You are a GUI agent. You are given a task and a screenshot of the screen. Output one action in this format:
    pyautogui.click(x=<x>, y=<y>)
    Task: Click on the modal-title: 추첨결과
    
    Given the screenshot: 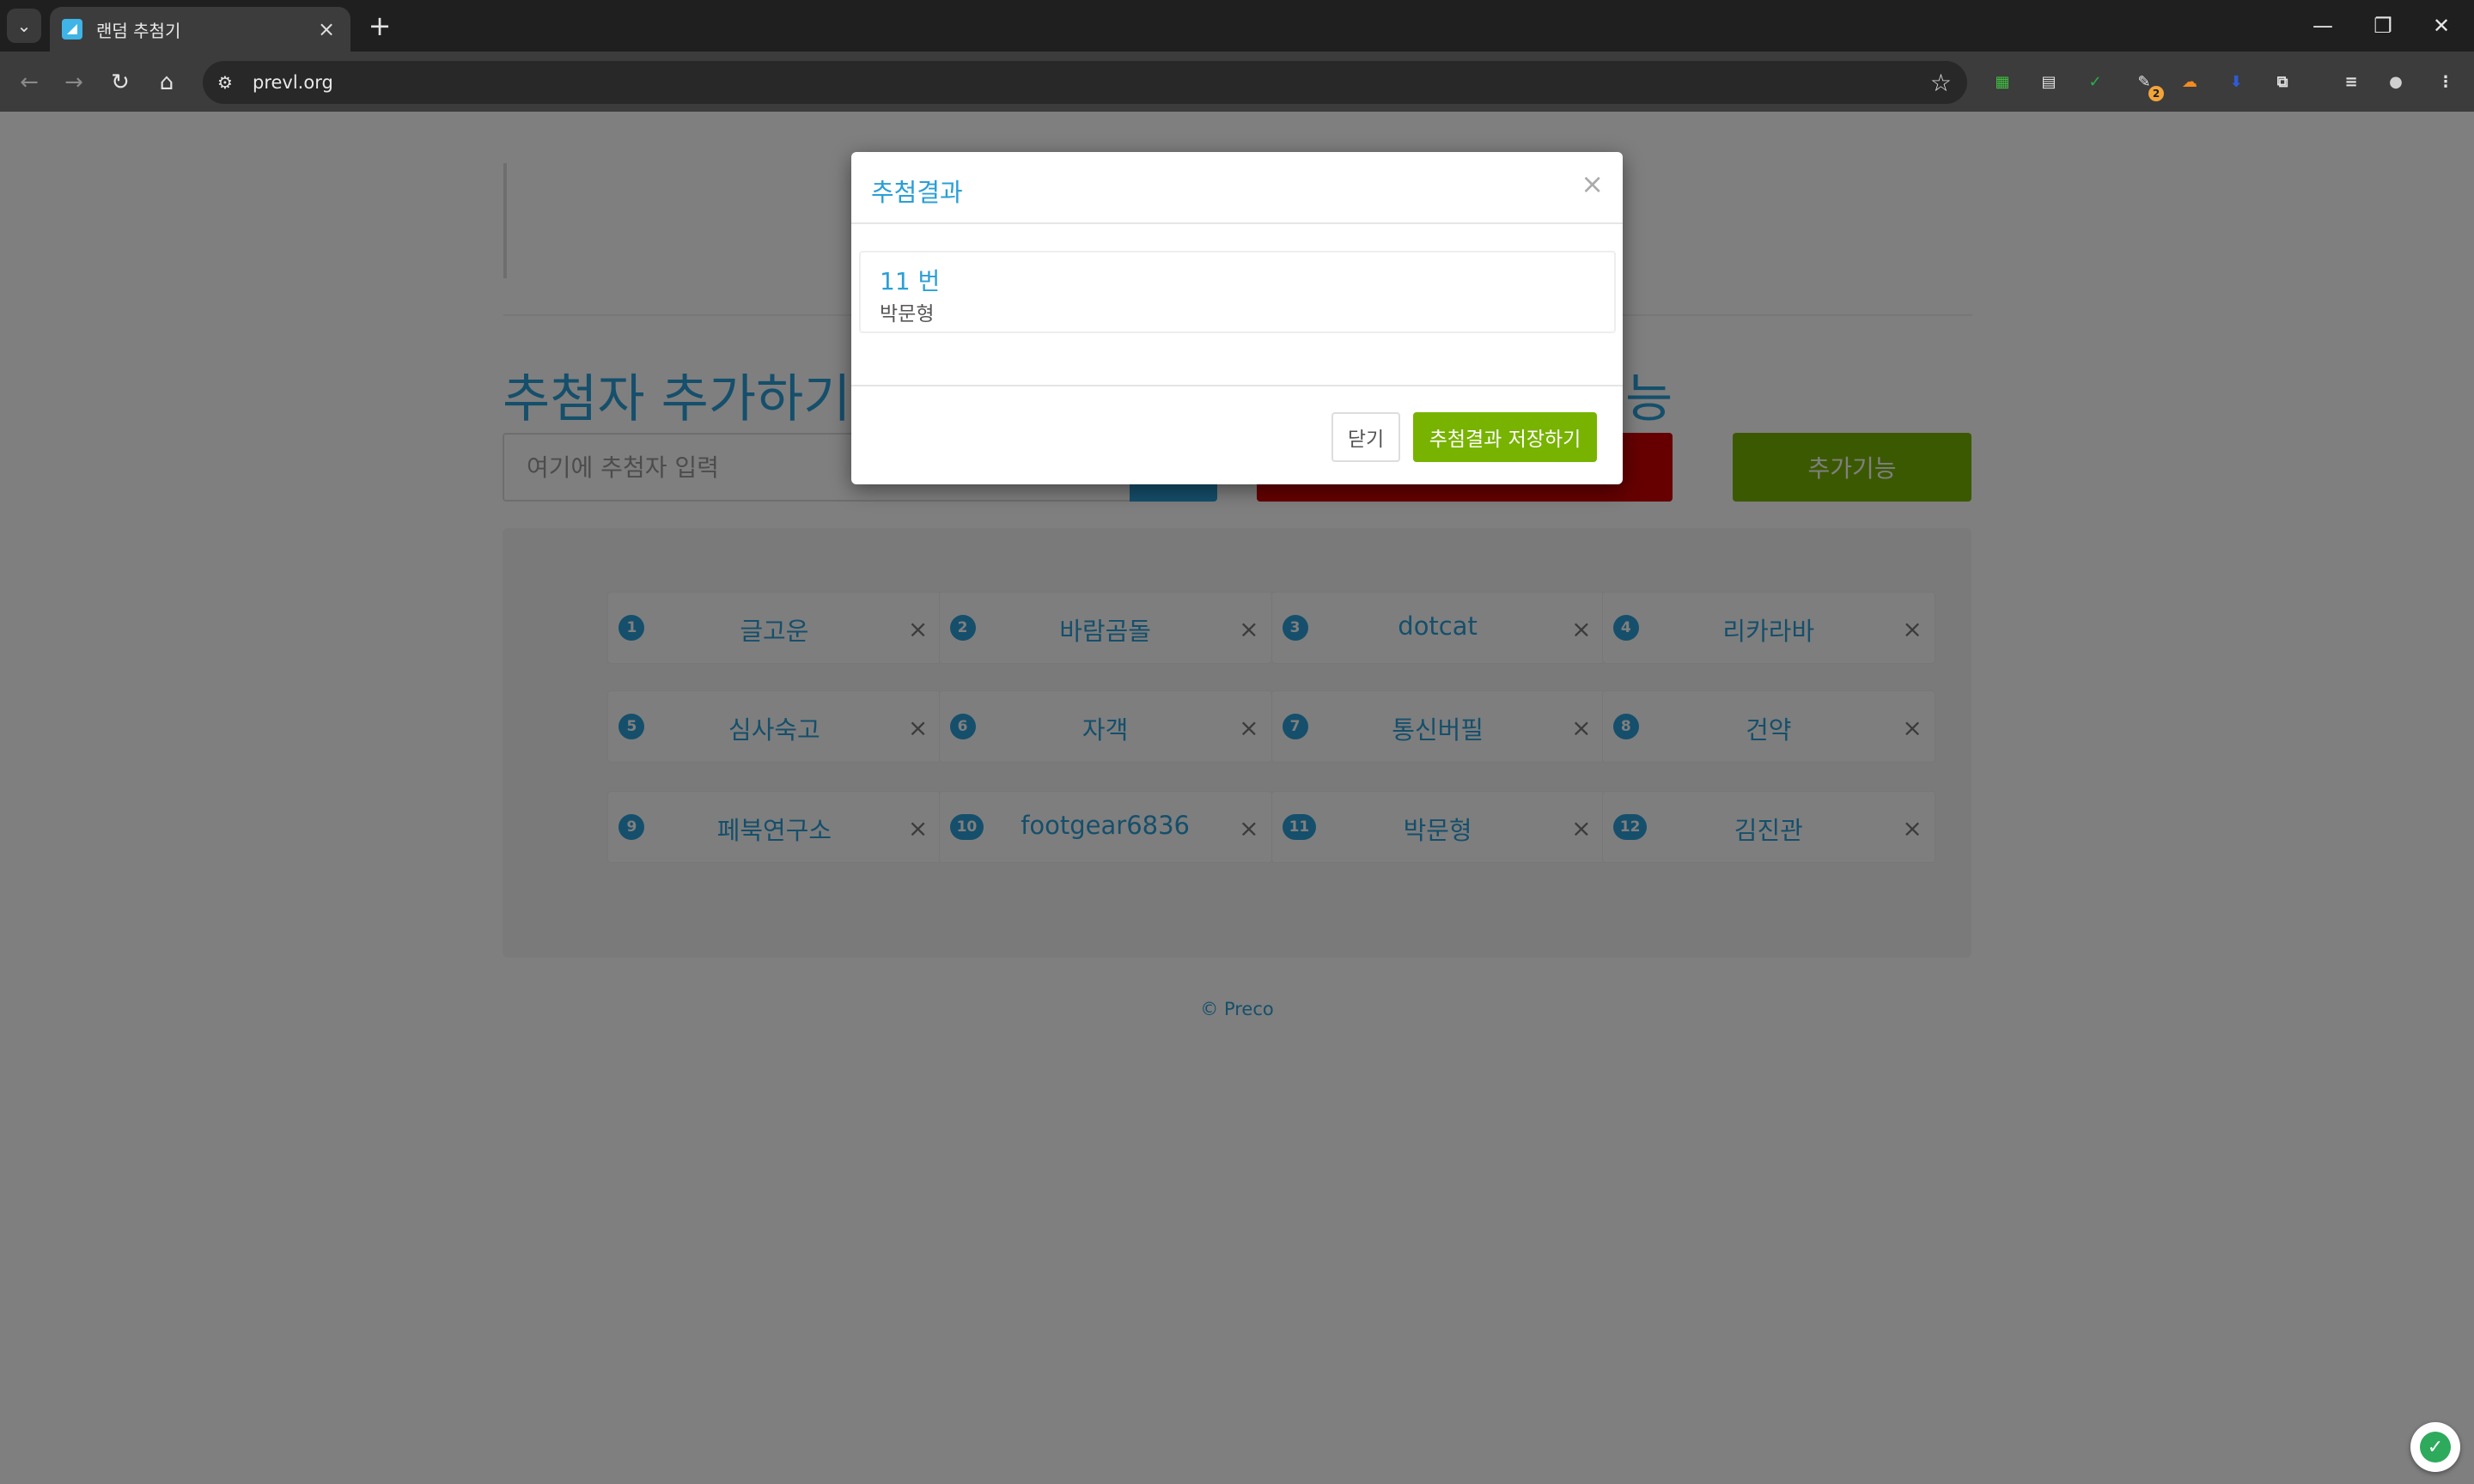 What is the action you would take?
    pyautogui.click(x=917, y=193)
    